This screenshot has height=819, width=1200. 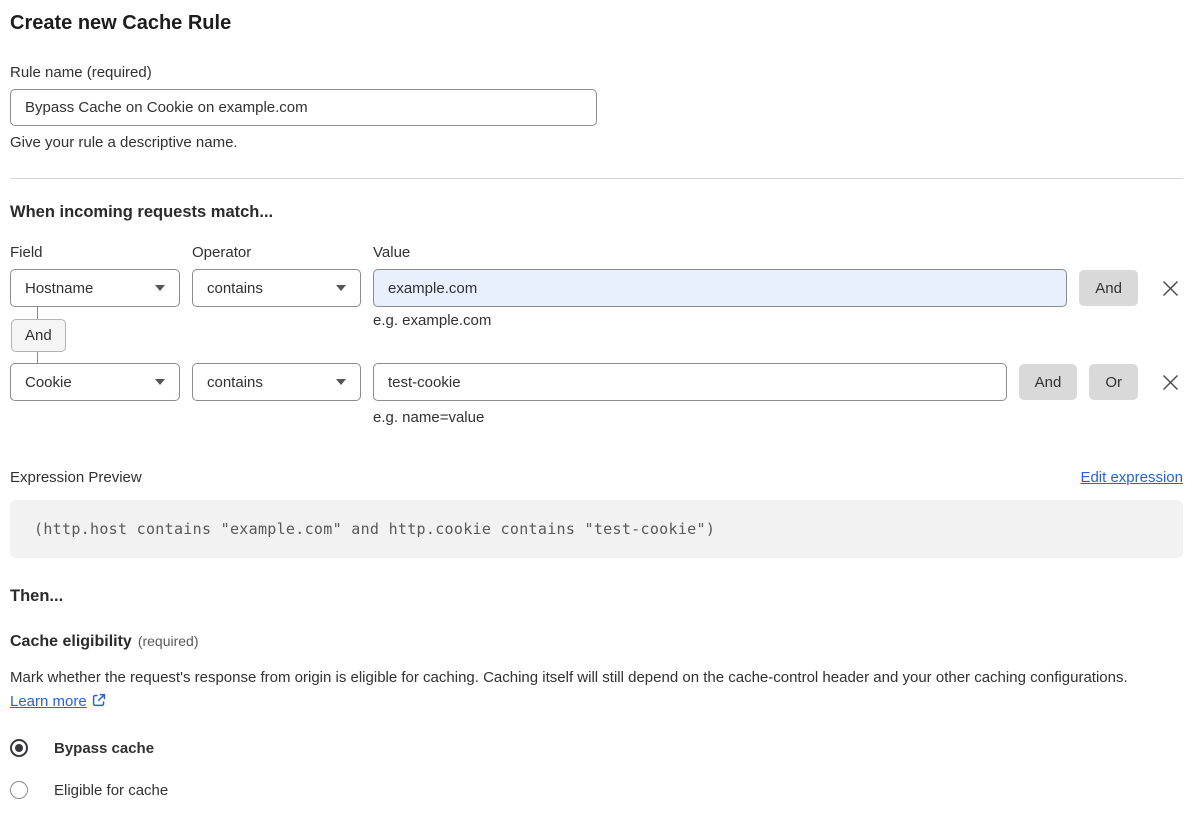 I want to click on external-link-icon, so click(x=98, y=700).